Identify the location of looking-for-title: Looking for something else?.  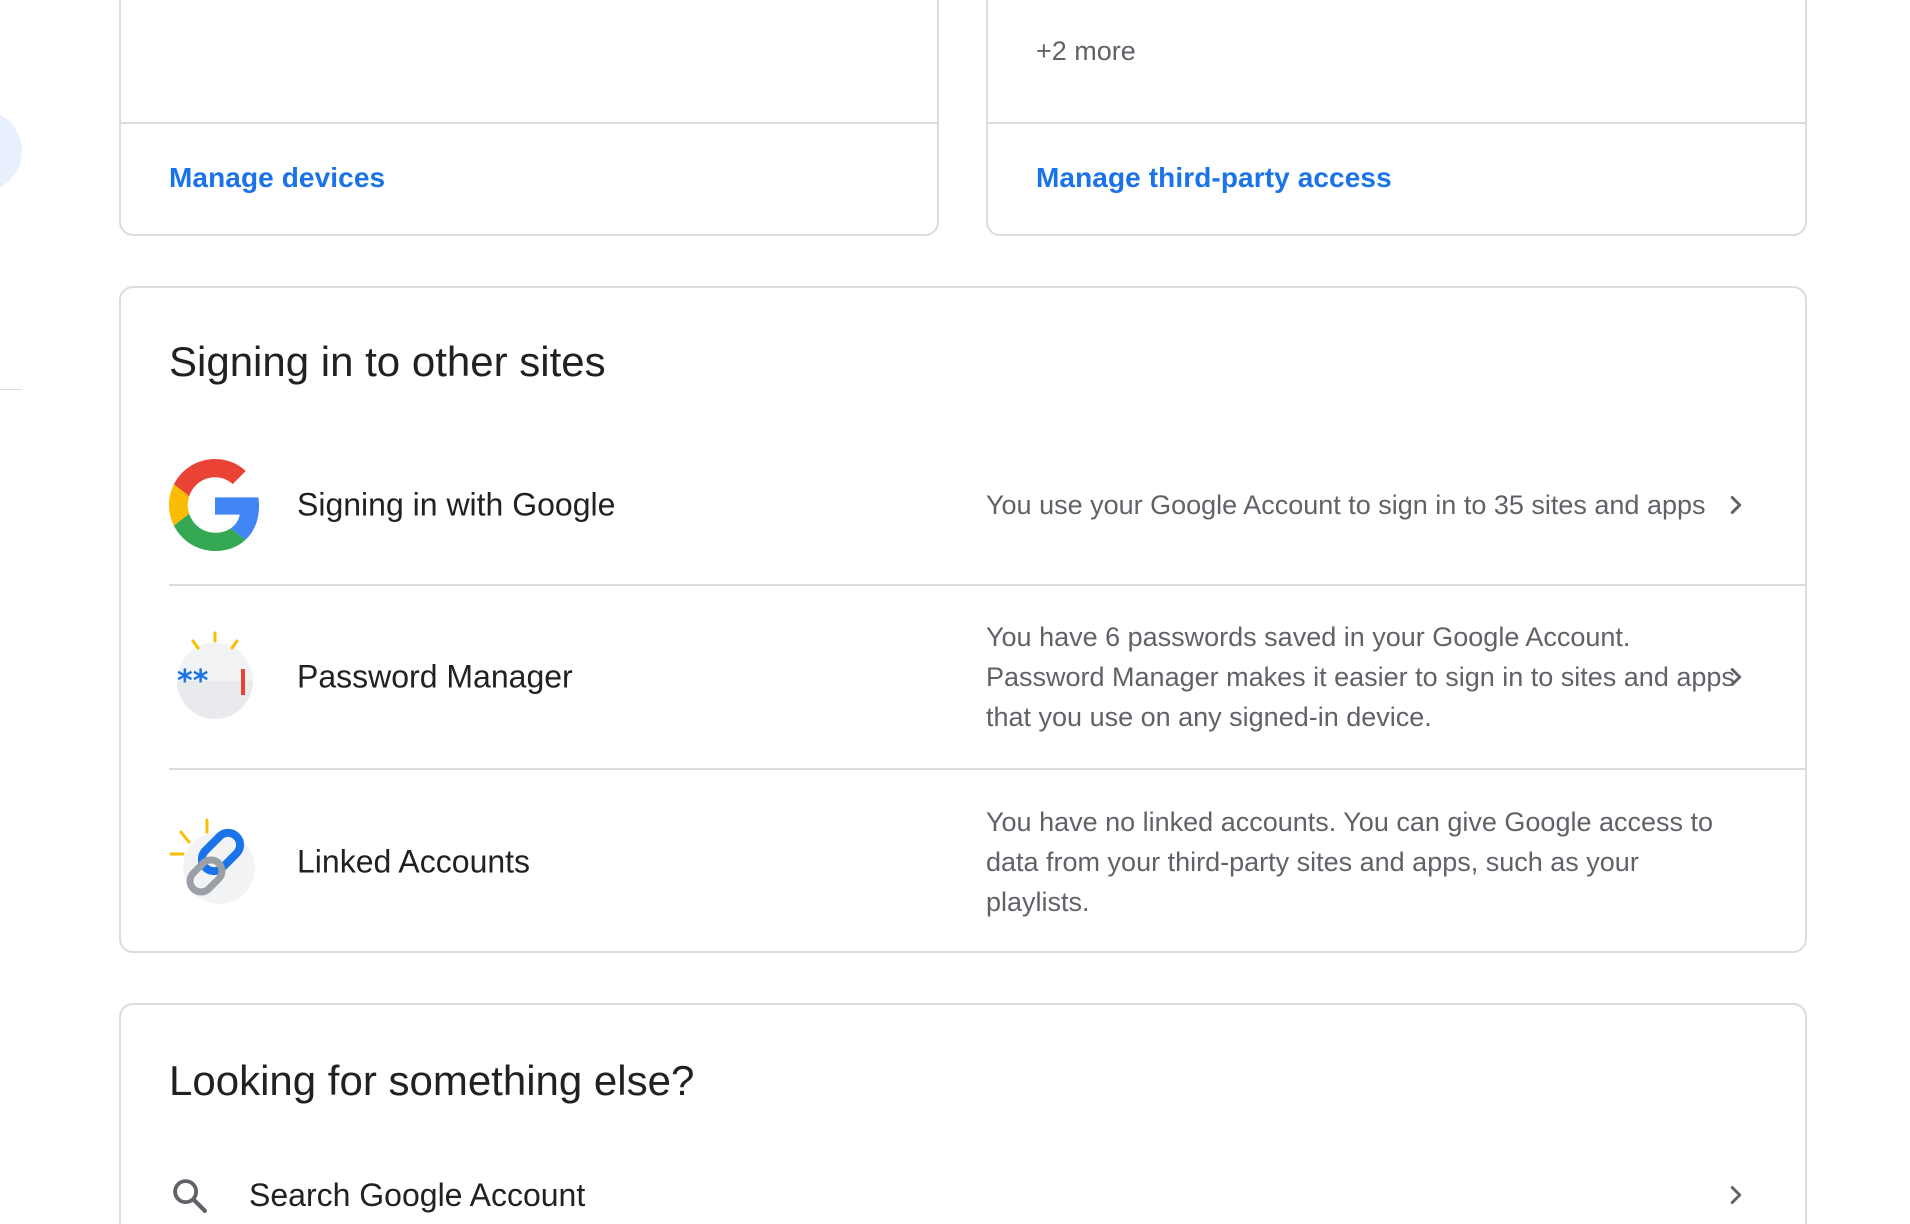
(432, 1080).